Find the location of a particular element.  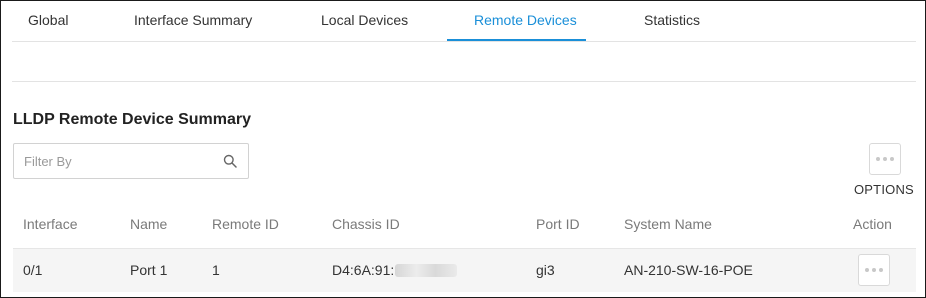

active-tab-indicator is located at coordinates (516, 40).